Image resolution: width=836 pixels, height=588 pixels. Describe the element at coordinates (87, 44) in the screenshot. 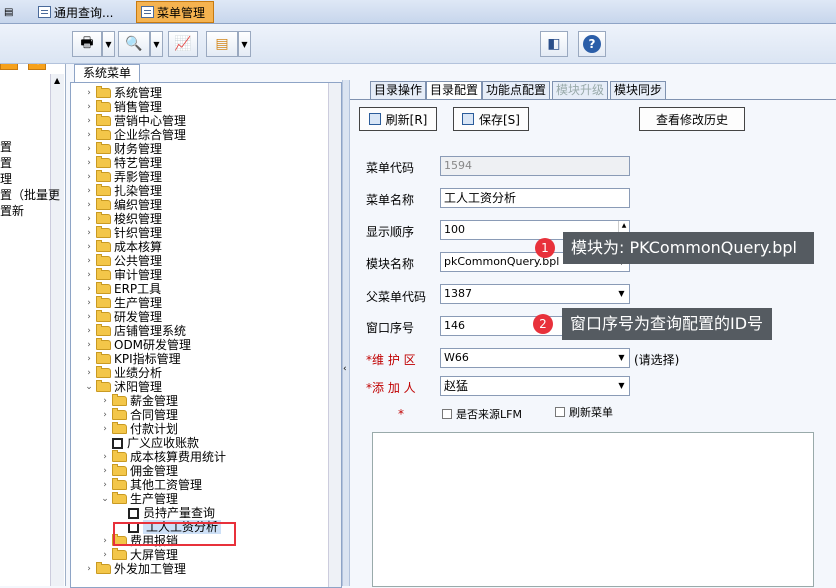

I see `print-button: 🖶` at that location.